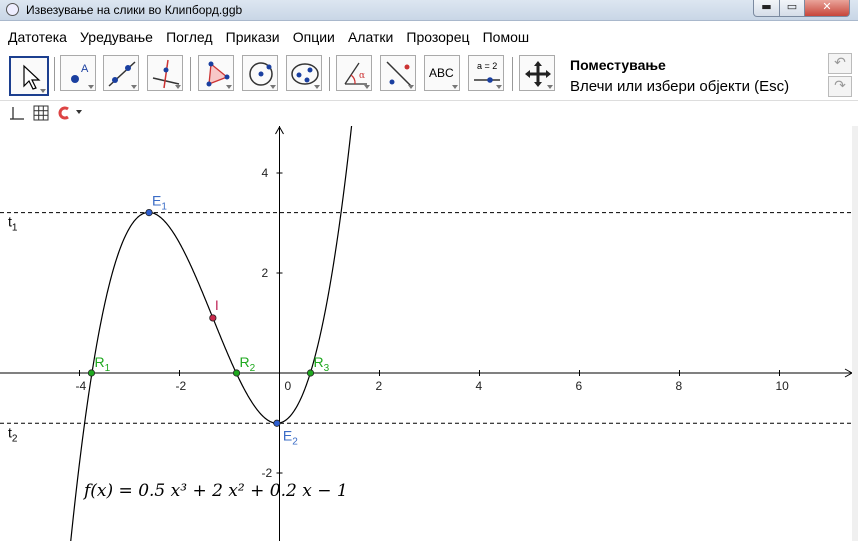 This screenshot has height=541, width=858. Describe the element at coordinates (277, 423) in the screenshot. I see `point-E2` at that location.